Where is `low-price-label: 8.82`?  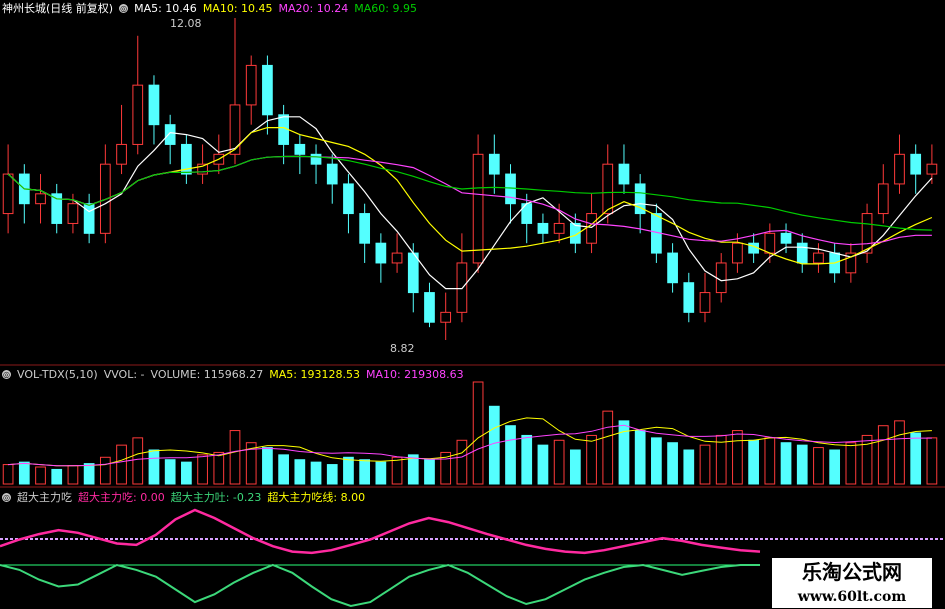 low-price-label: 8.82 is located at coordinates (402, 348).